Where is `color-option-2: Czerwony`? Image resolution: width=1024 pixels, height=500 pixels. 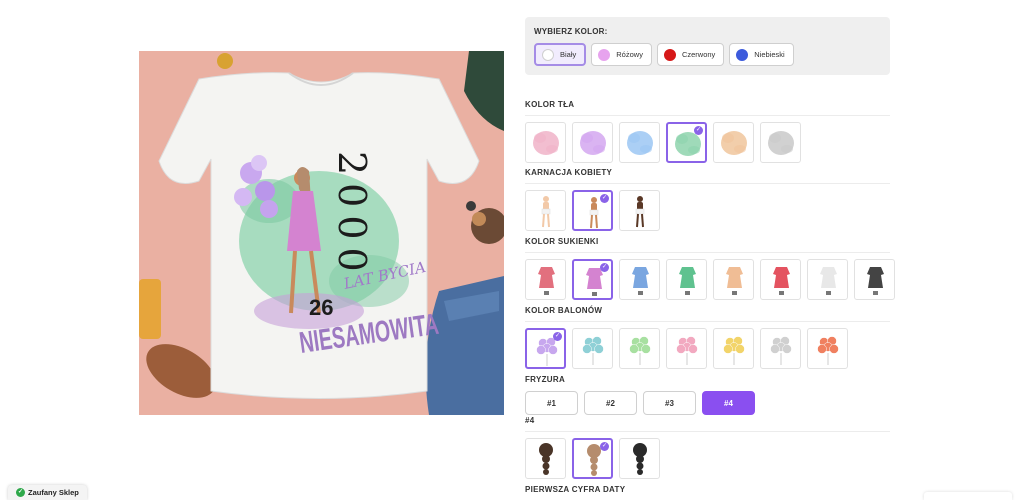
color-option-2: Czerwony is located at coordinates (690, 54).